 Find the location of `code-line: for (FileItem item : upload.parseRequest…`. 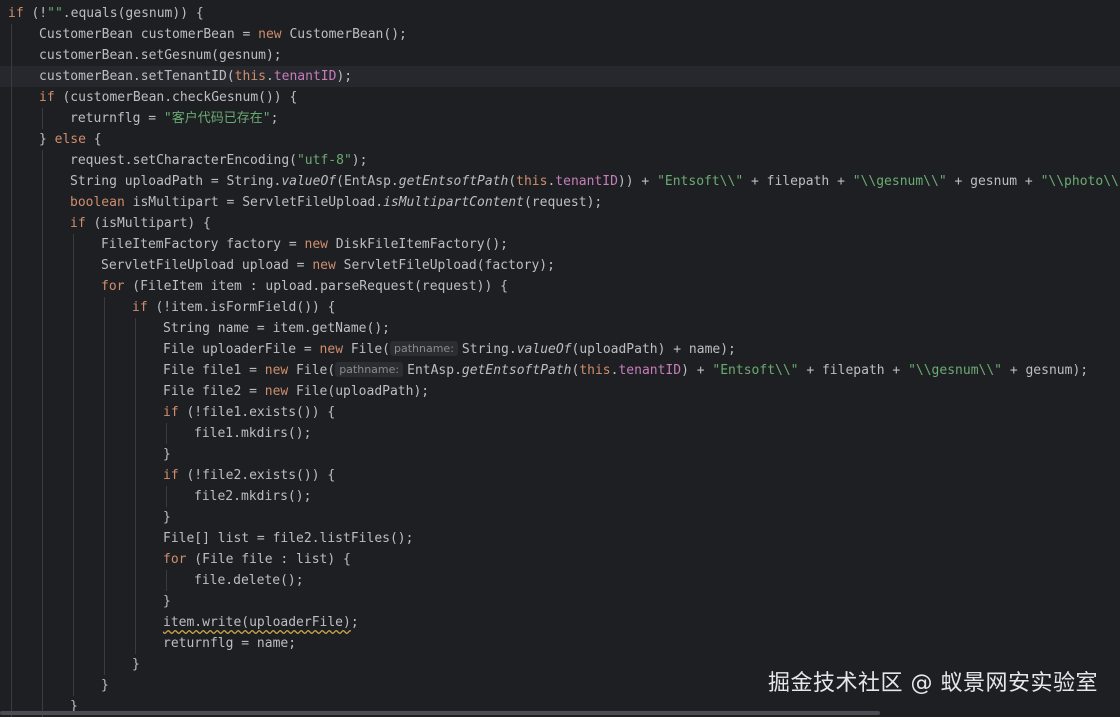

code-line: for (FileItem item : upload.parseRequest… is located at coordinates (560, 286).